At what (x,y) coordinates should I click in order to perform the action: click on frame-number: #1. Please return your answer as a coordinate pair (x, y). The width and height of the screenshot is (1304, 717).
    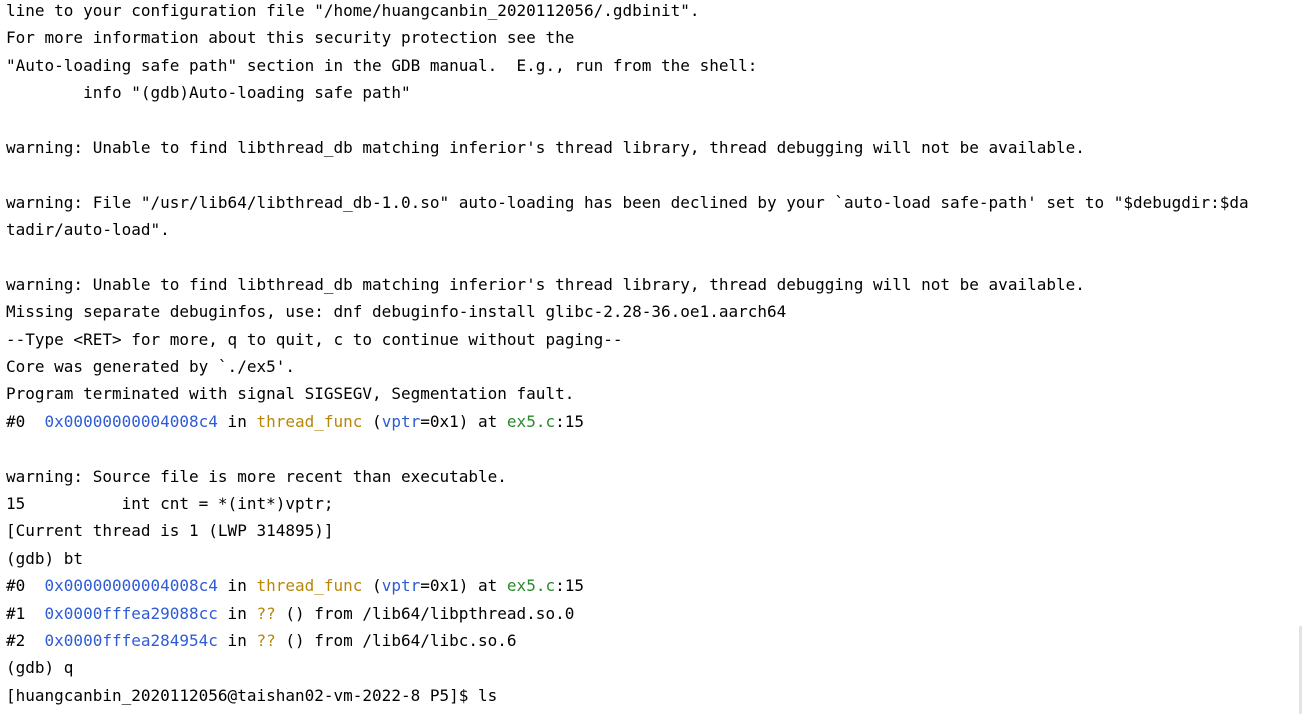
    Looking at the image, I should click on (16, 613).